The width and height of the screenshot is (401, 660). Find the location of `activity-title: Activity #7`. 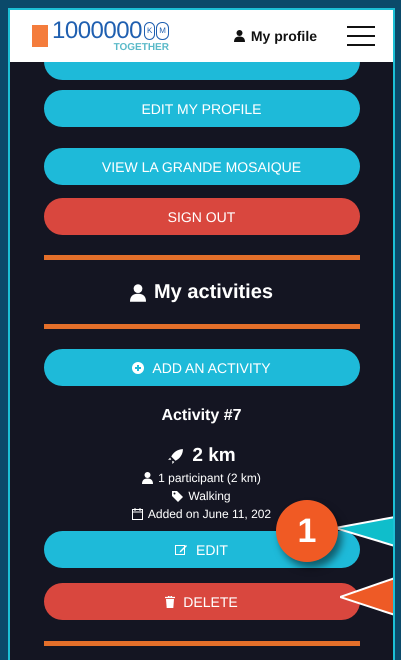

activity-title: Activity #7 is located at coordinates (201, 416).